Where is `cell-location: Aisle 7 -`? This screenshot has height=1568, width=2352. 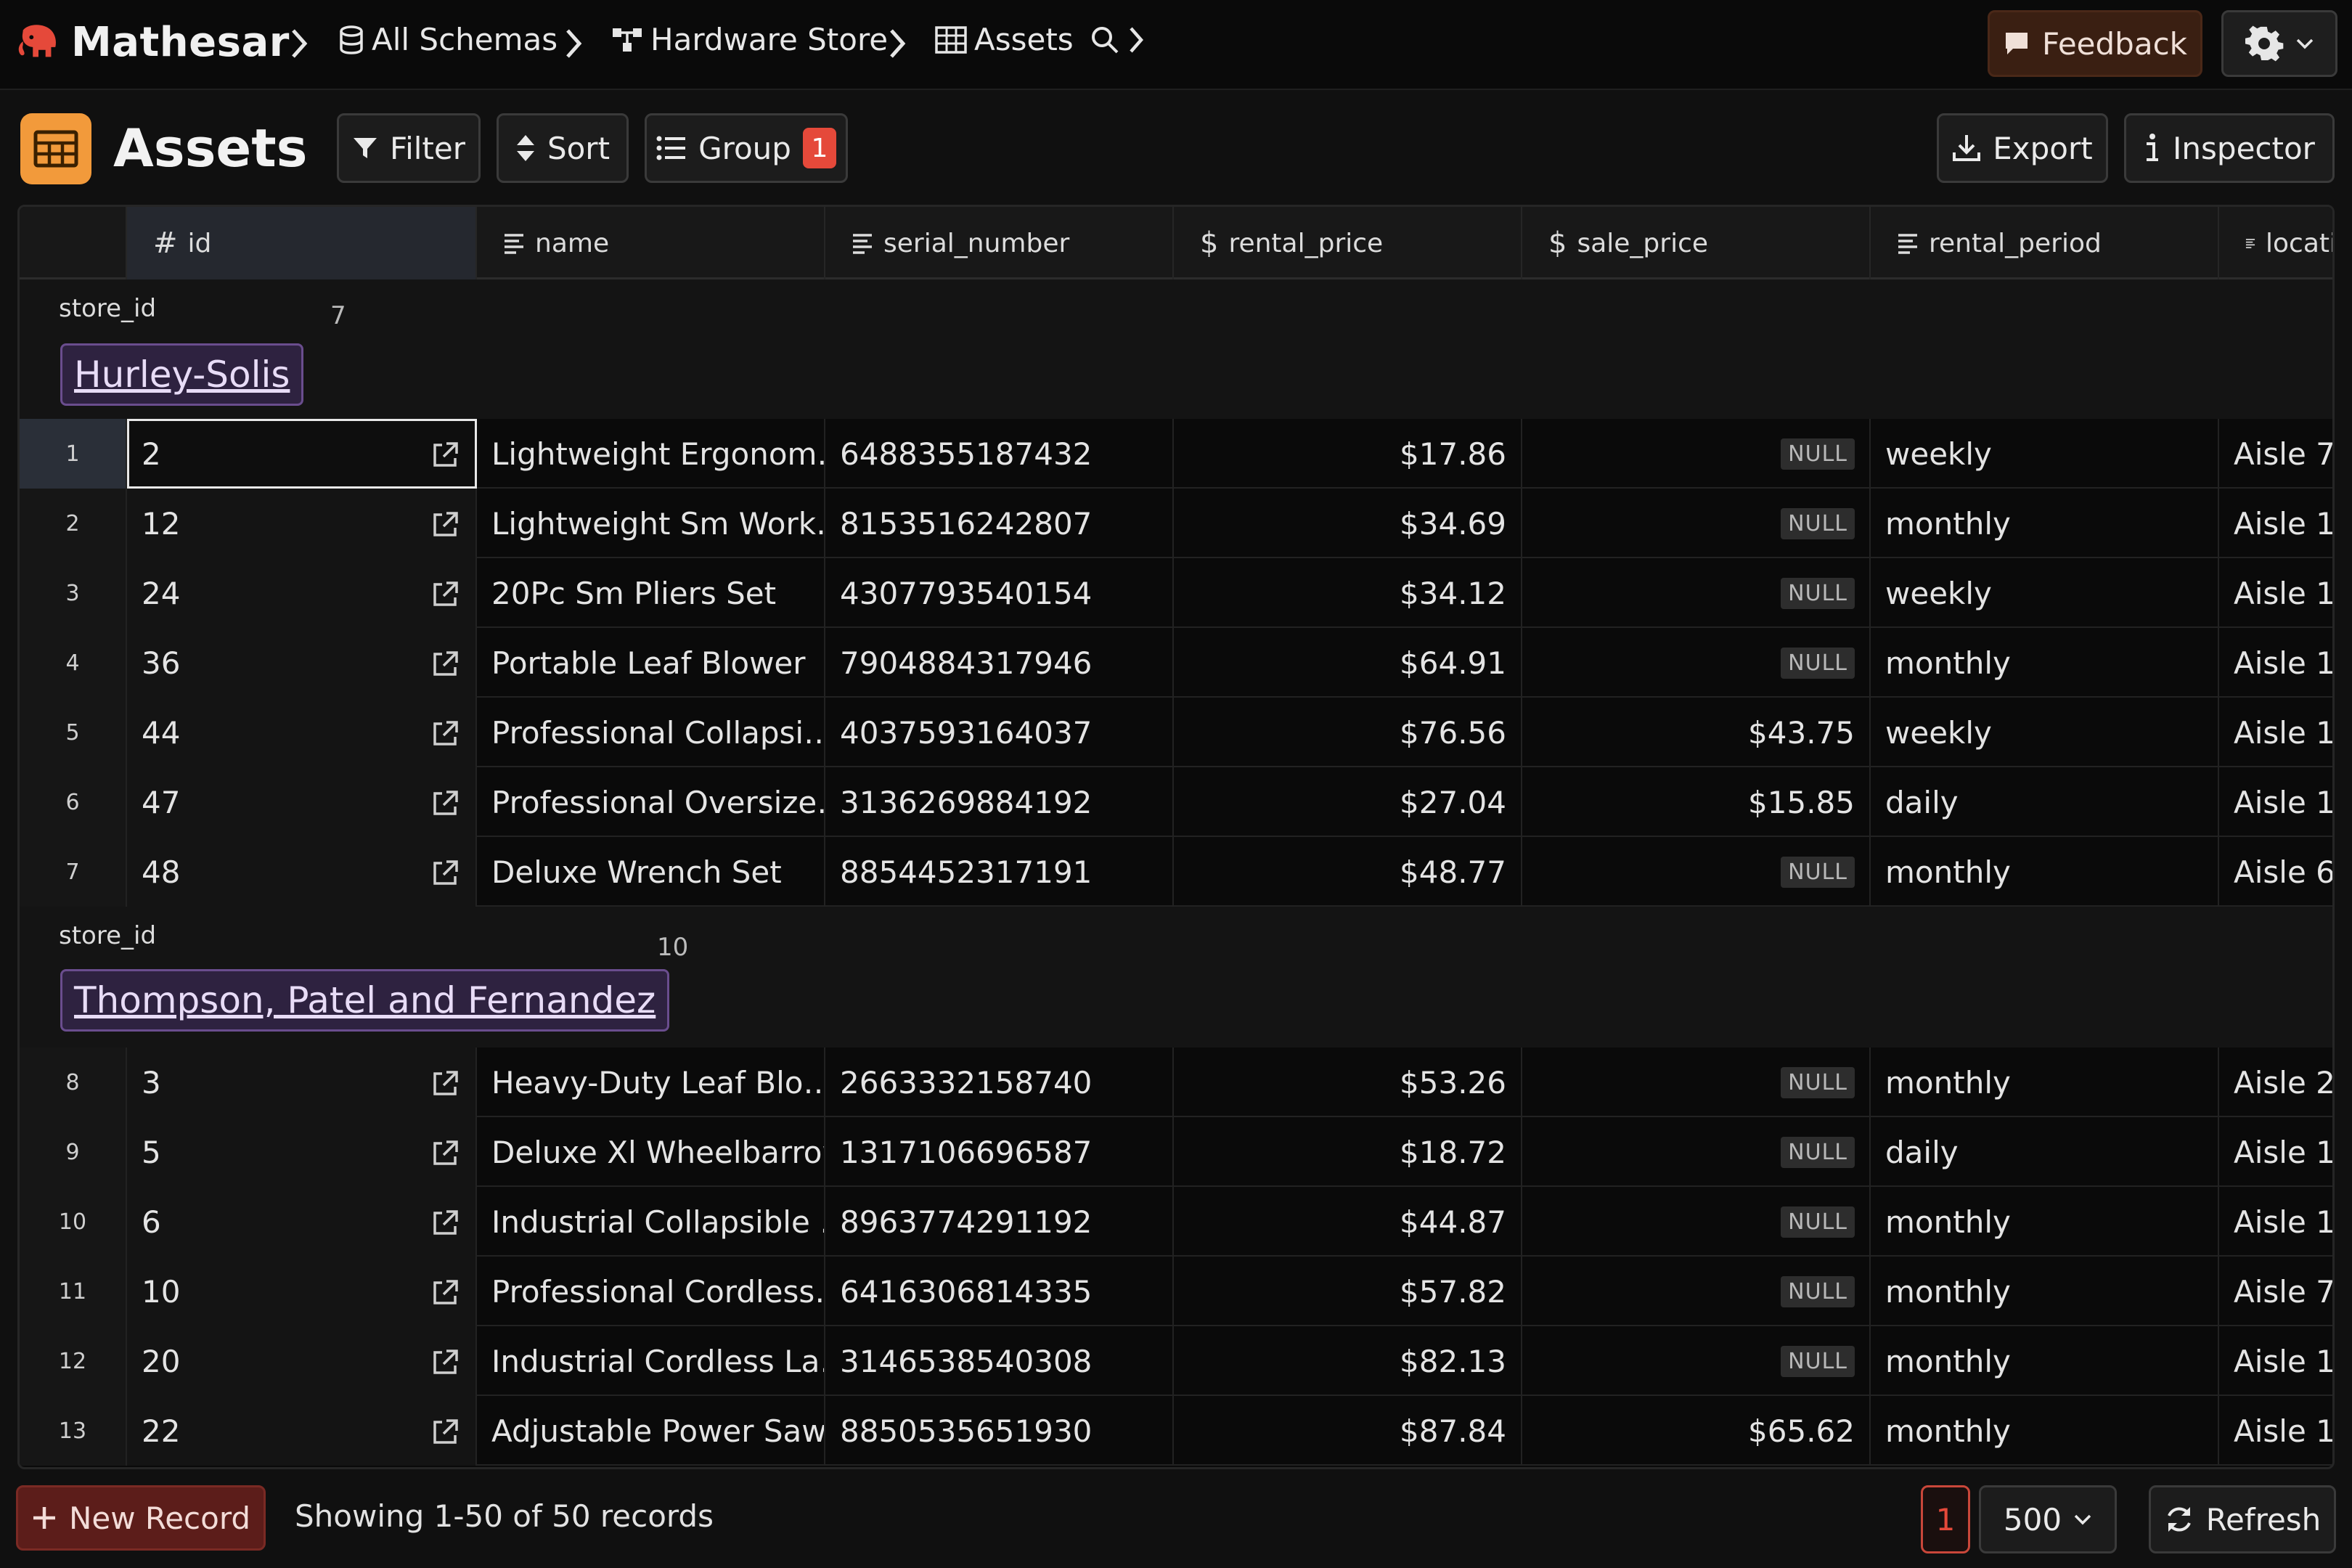 cell-location: Aisle 7 - is located at coordinates (2276, 1291).